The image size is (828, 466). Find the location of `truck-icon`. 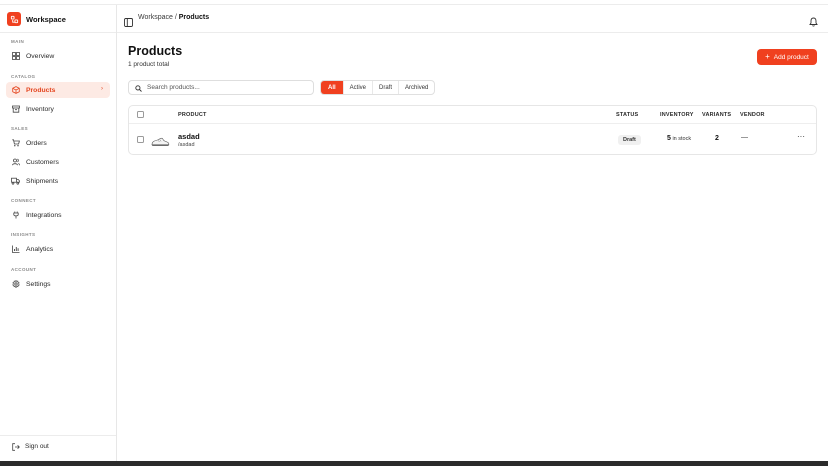

truck-icon is located at coordinates (15, 181).